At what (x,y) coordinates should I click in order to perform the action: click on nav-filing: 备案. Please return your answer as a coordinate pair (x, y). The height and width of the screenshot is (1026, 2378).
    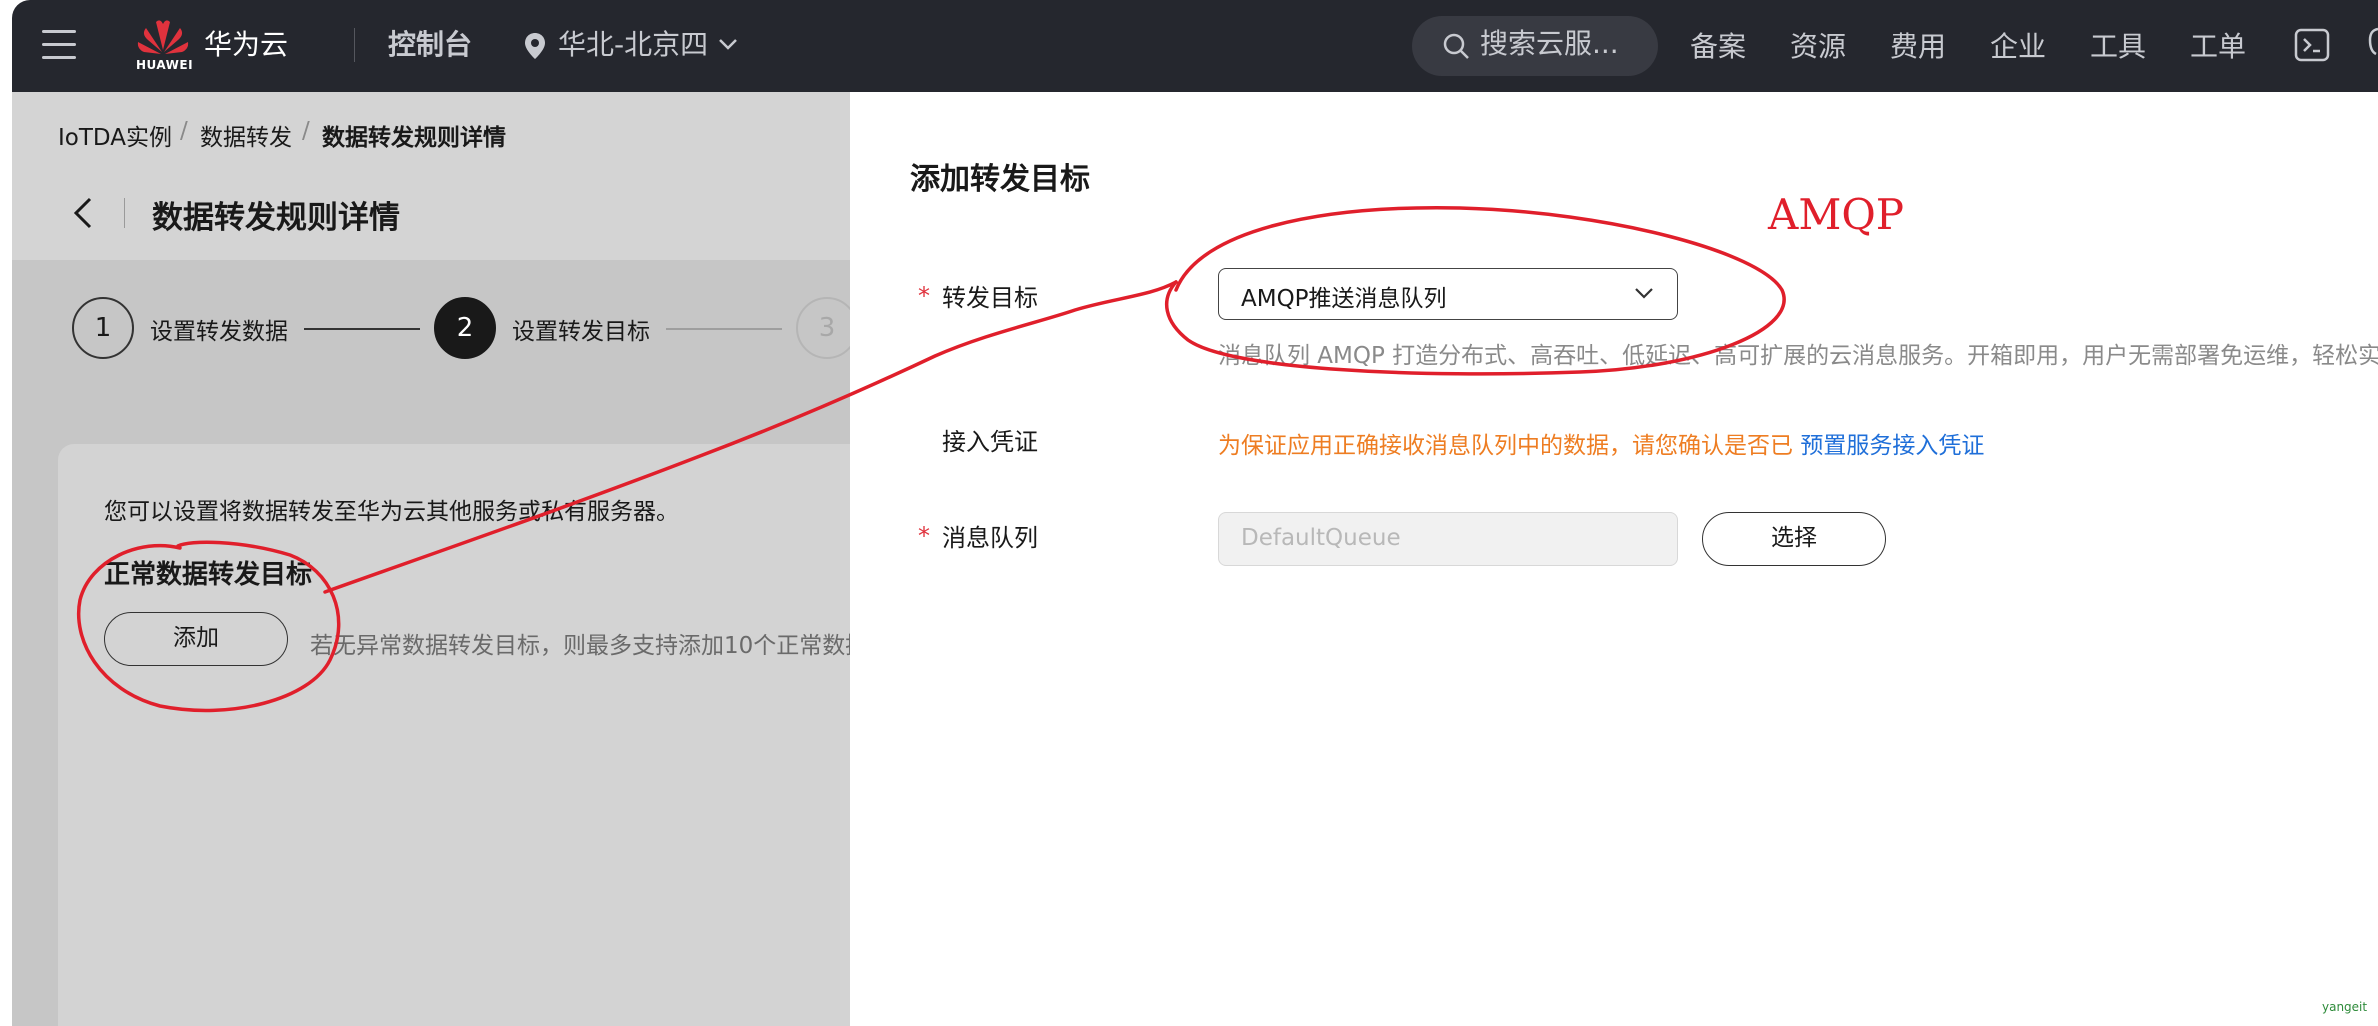
    Looking at the image, I should click on (1718, 47).